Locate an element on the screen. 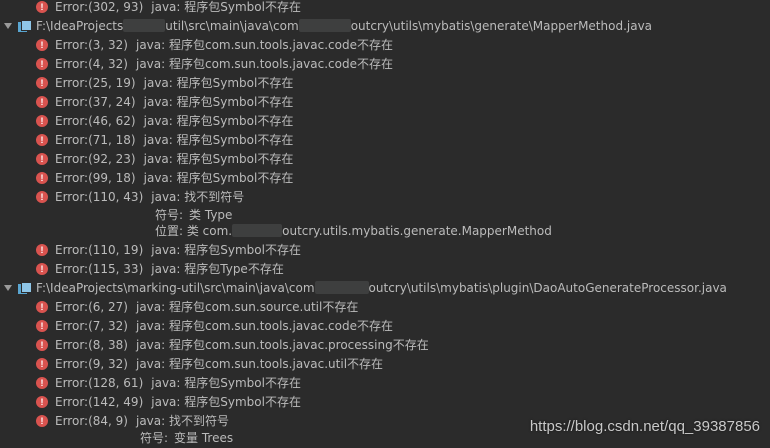 This screenshot has height=448, width=770. error-item: Error:(142, 49) java: 程序包Symbol不存在 is located at coordinates (168, 402).